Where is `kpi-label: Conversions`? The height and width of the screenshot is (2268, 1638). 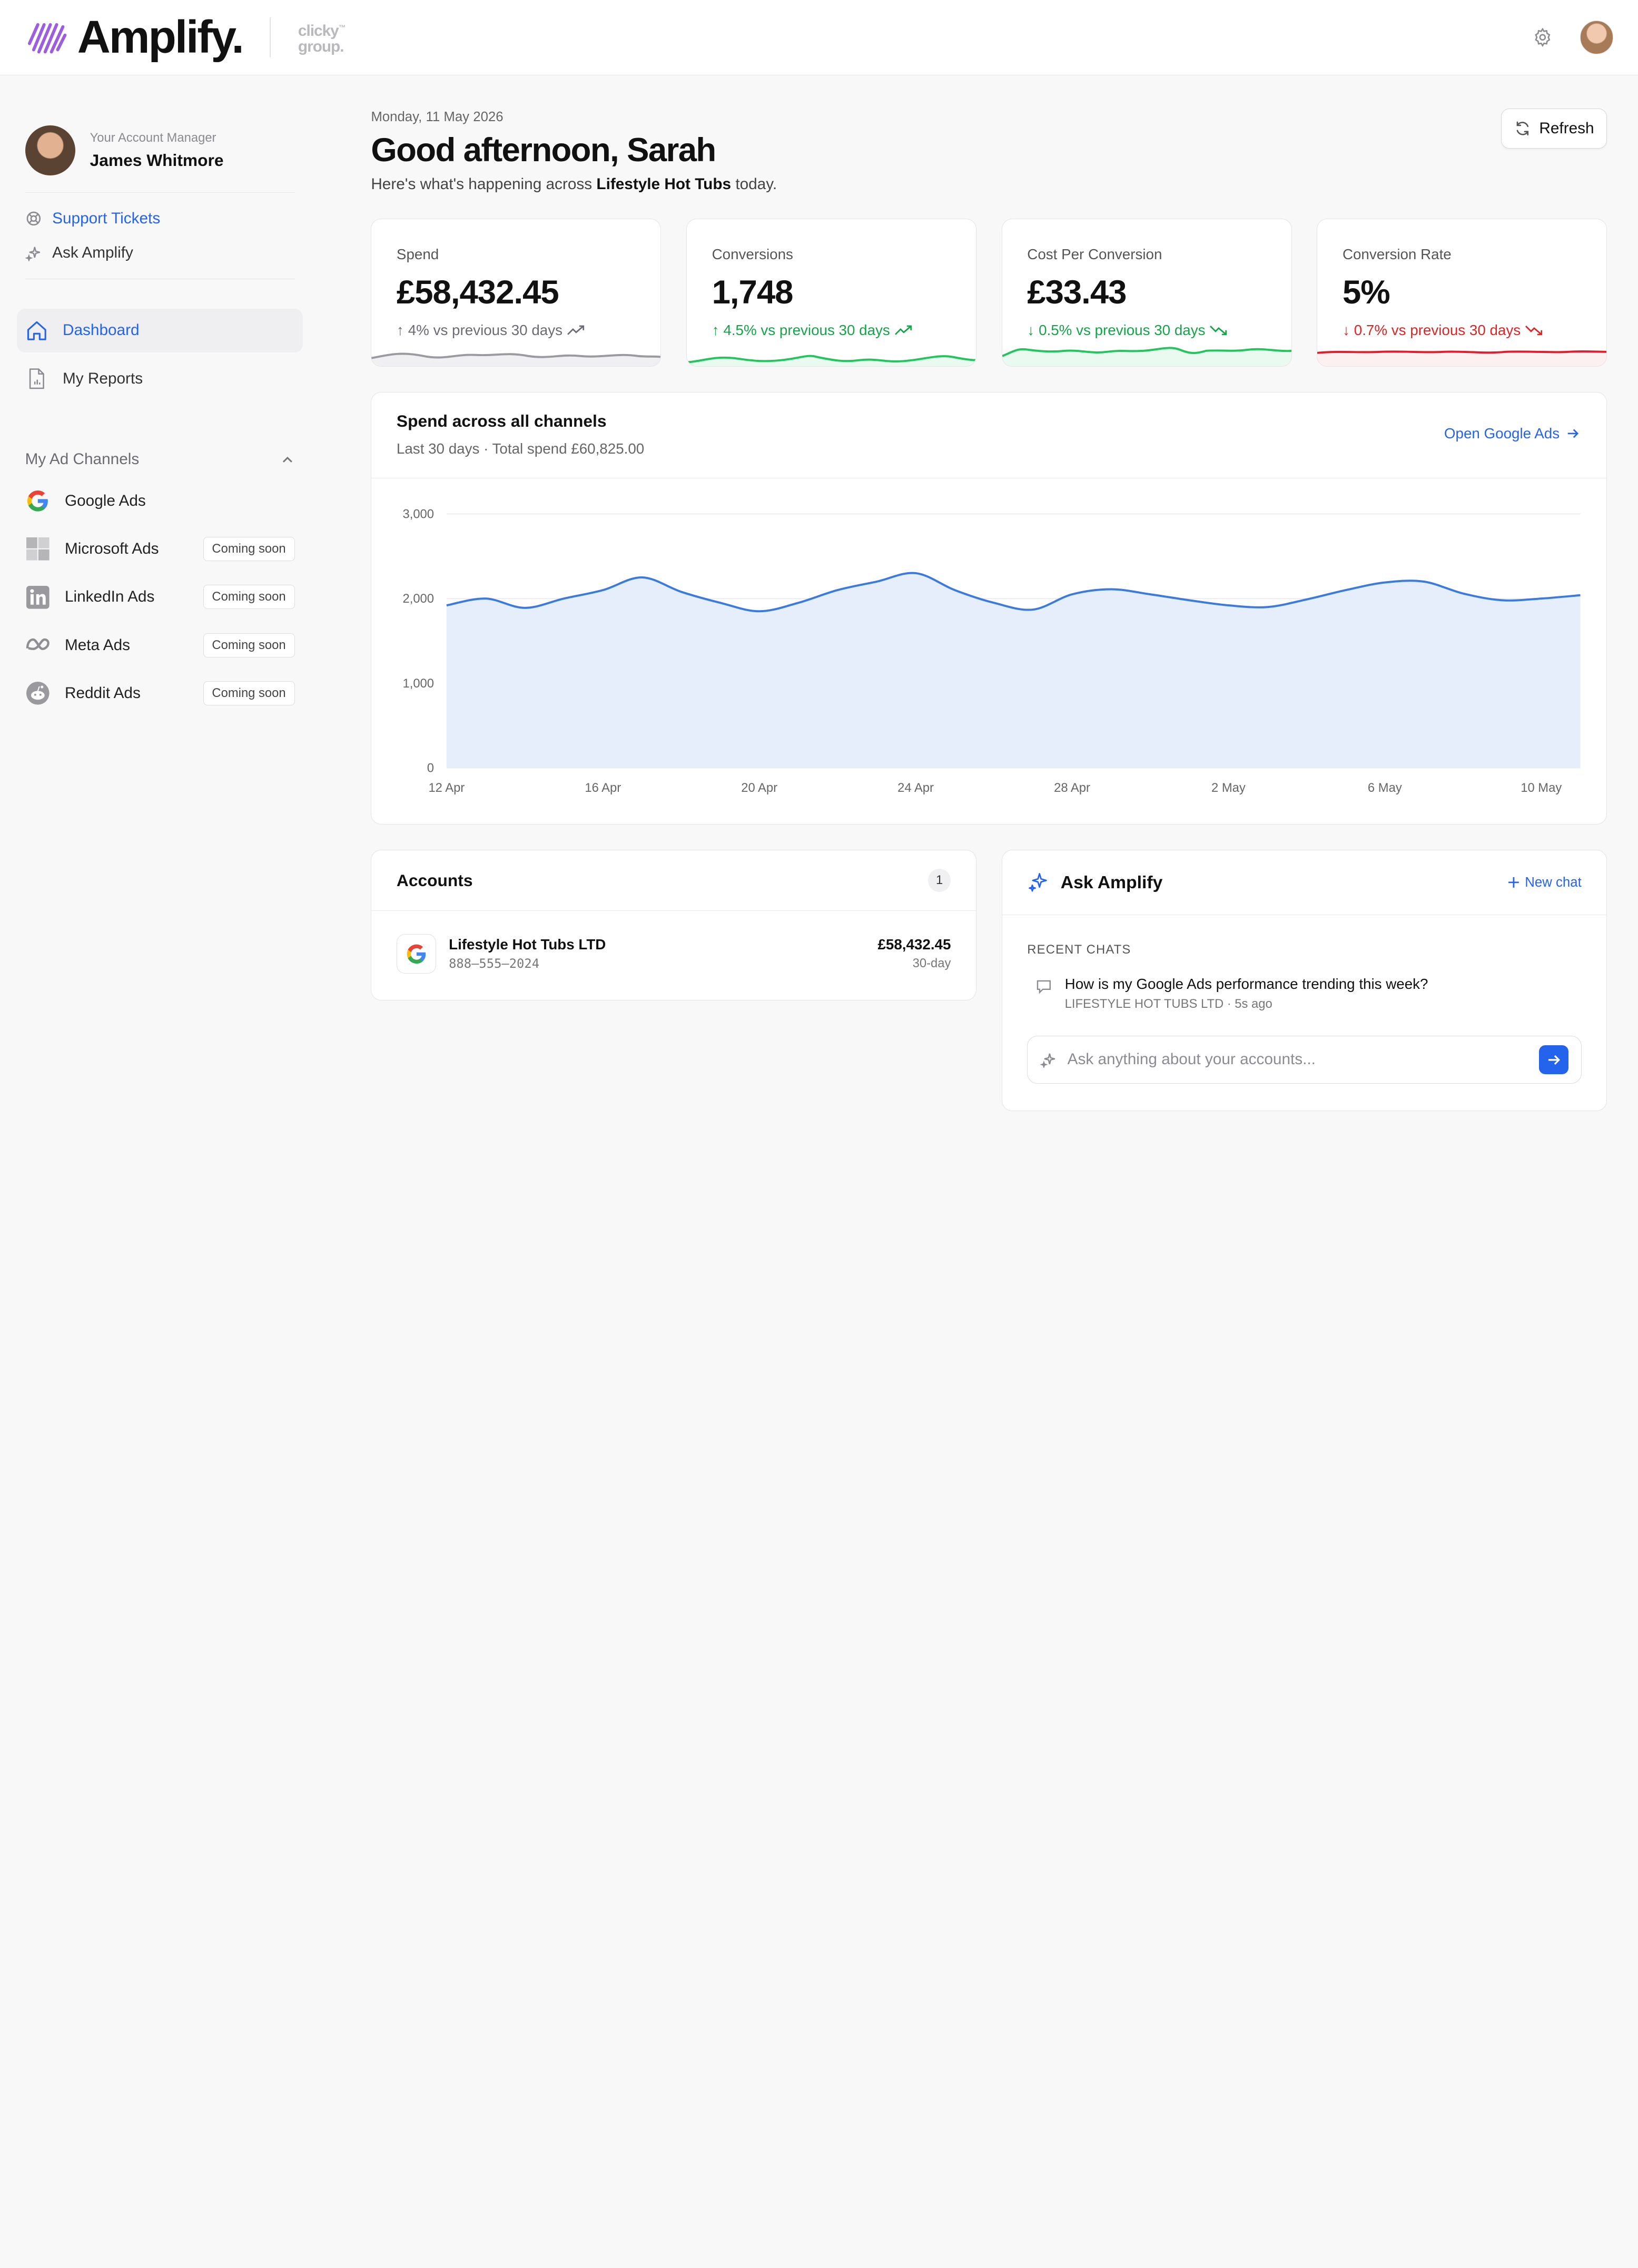 kpi-label: Conversions is located at coordinates (752, 254).